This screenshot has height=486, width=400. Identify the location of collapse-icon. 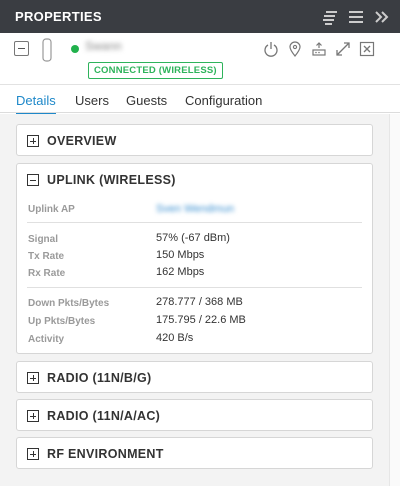
(33, 179).